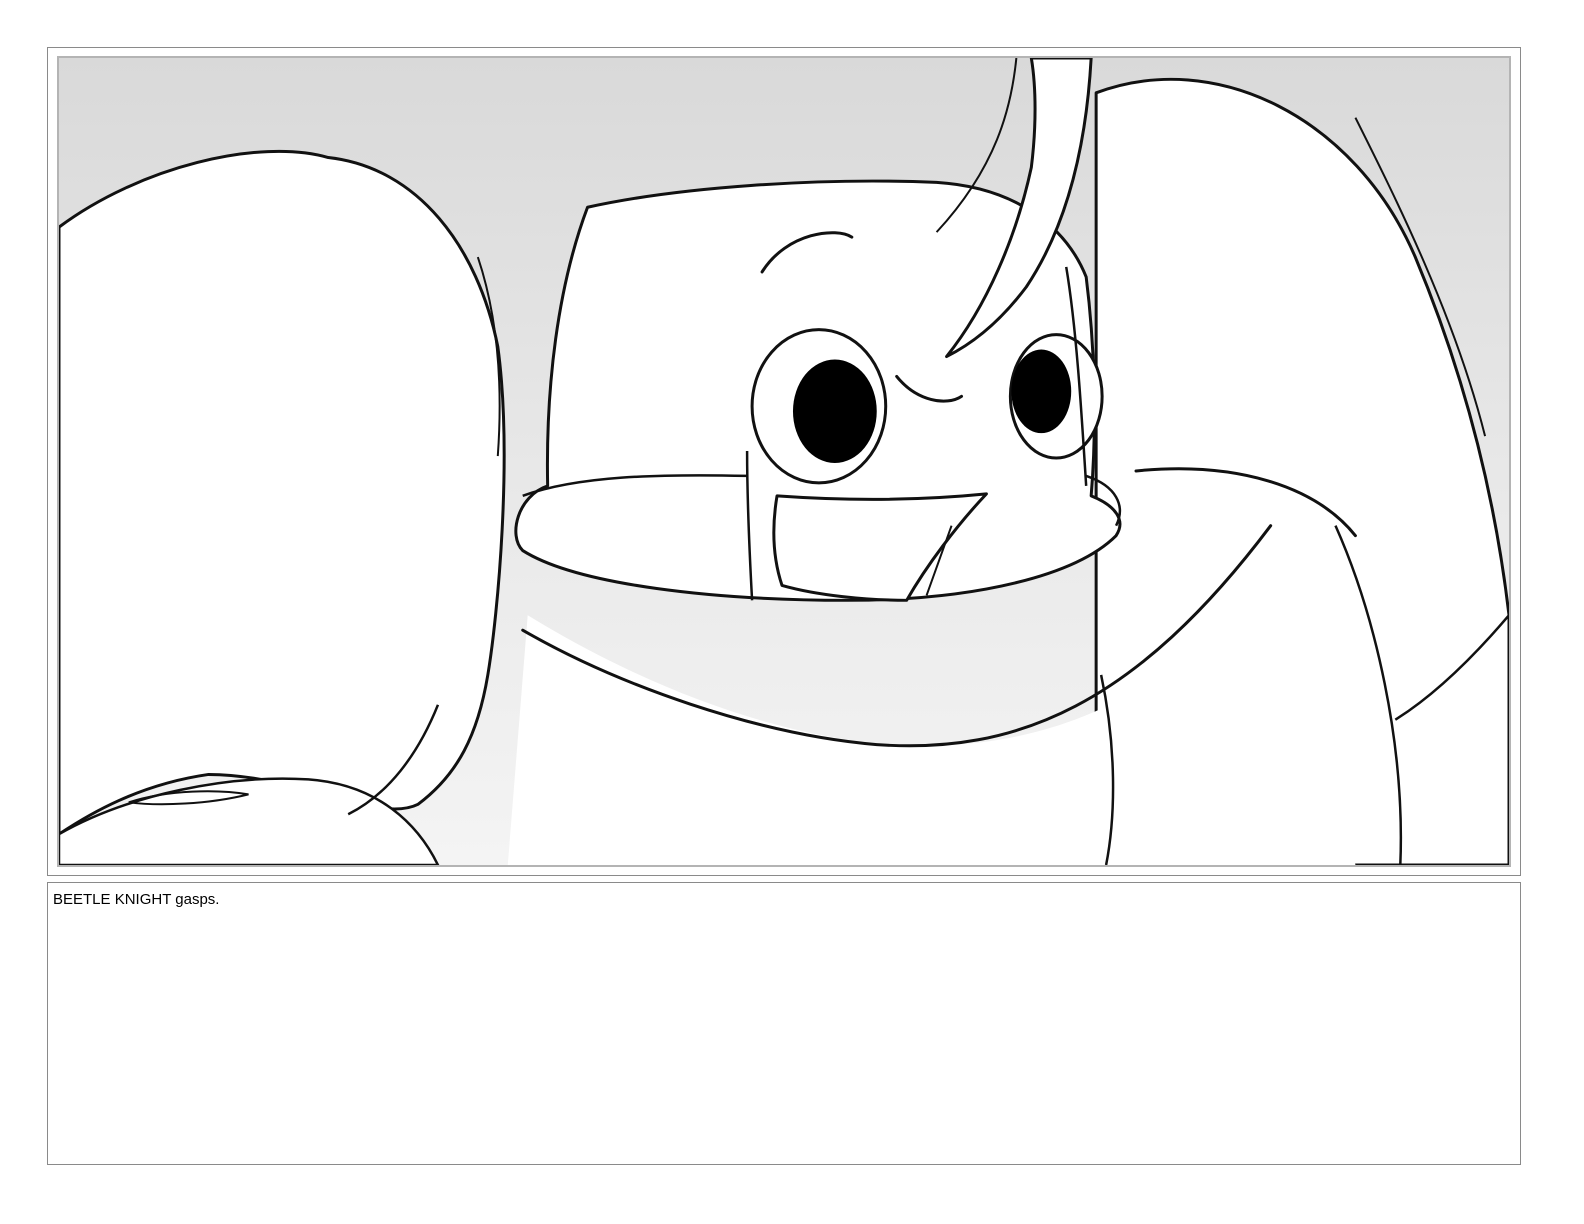 The image size is (1584, 1224). I want to click on left-eye-pupil, so click(834, 411).